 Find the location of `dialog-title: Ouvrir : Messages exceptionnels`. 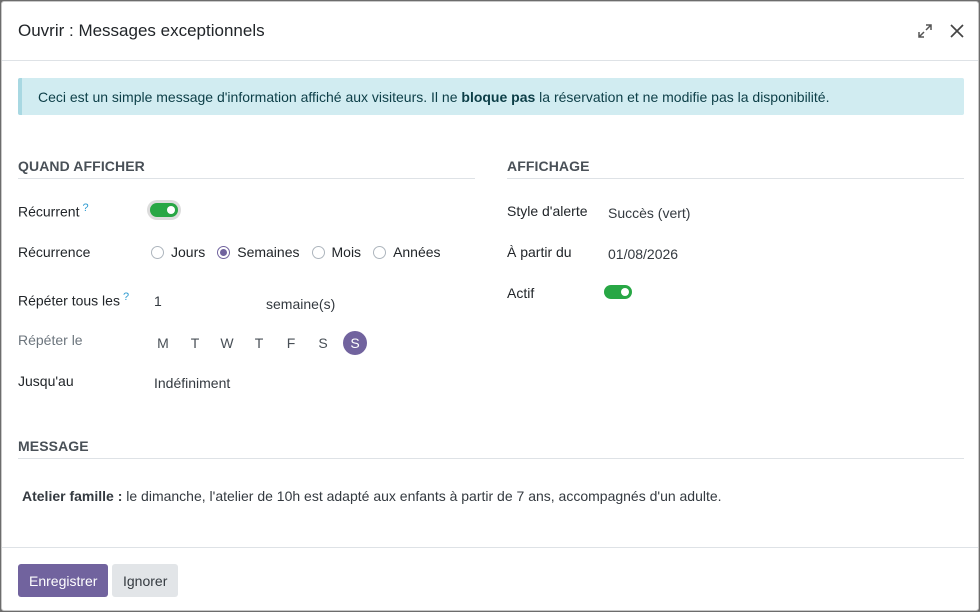

dialog-title: Ouvrir : Messages exceptionnels is located at coordinates (141, 30).